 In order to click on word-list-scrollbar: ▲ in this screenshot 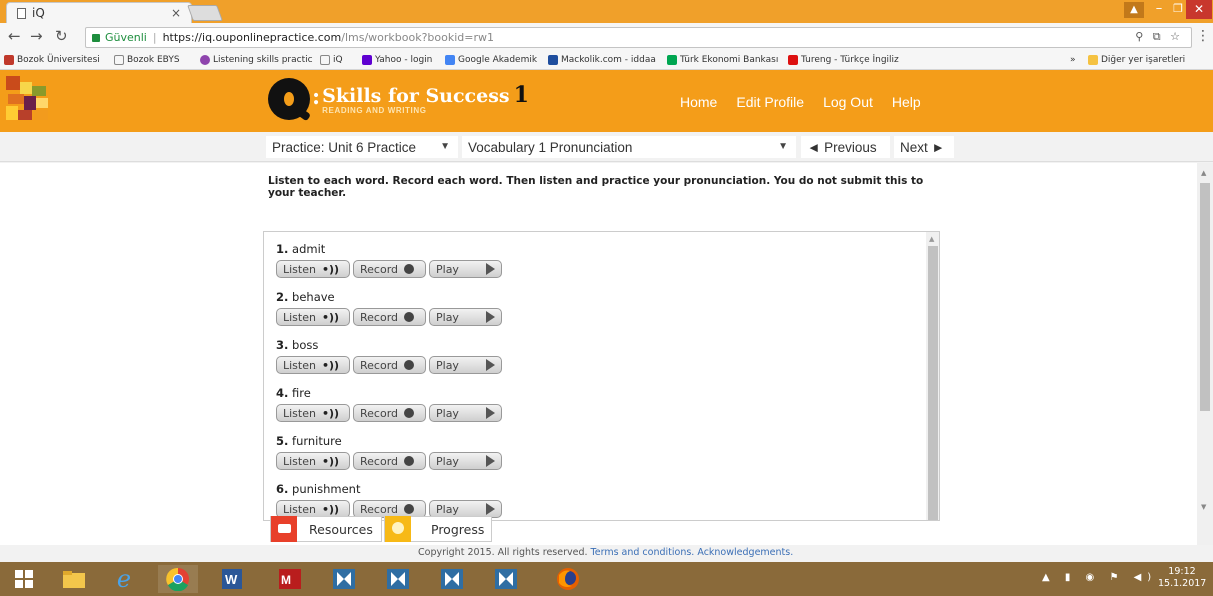, I will do `click(932, 376)`.